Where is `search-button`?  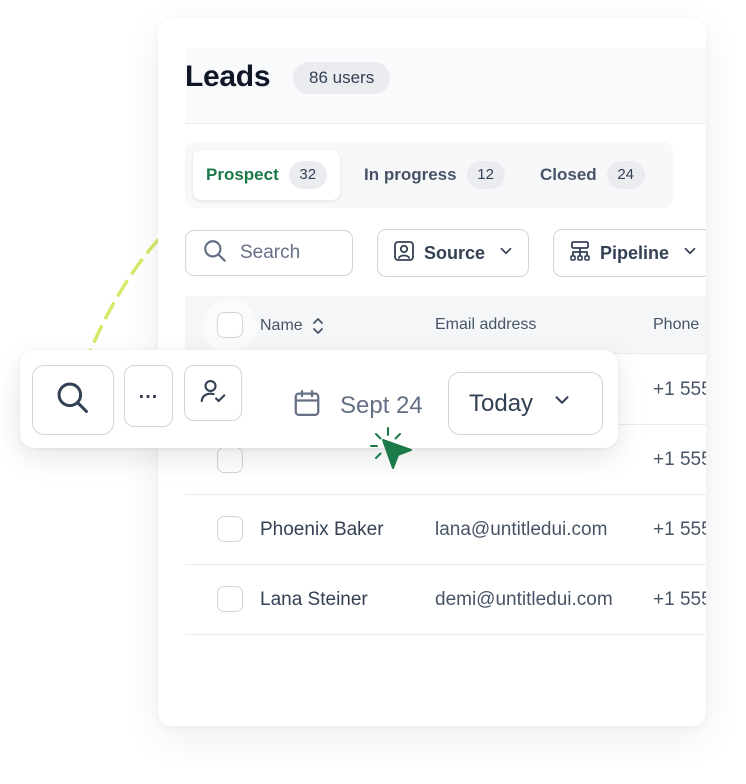 search-button is located at coordinates (73, 400).